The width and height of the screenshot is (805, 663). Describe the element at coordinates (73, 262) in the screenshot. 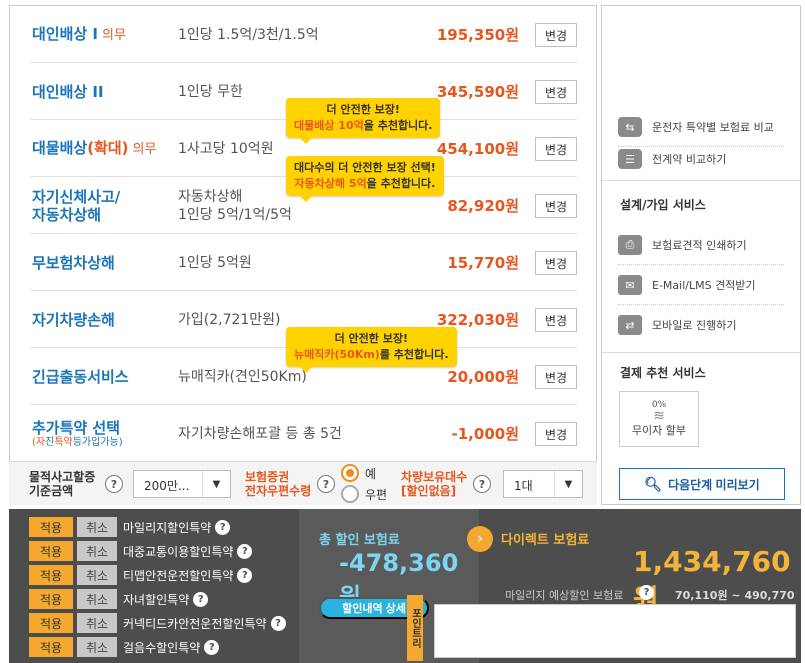

I see `coverage-name: 무보험차상해` at that location.